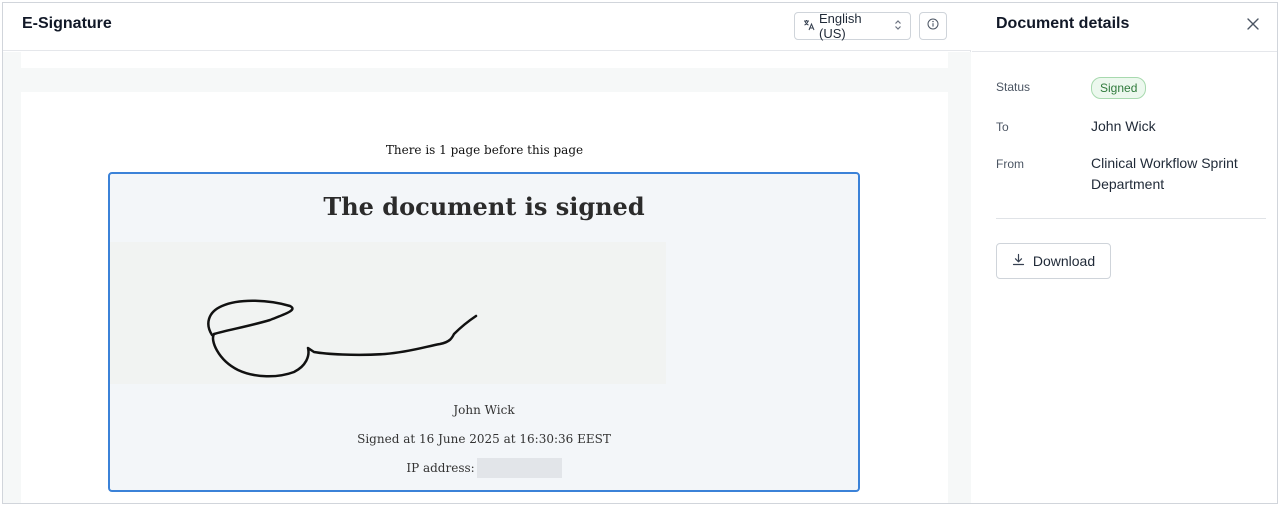 The width and height of the screenshot is (1279, 505). I want to click on download-icon, so click(1018, 261).